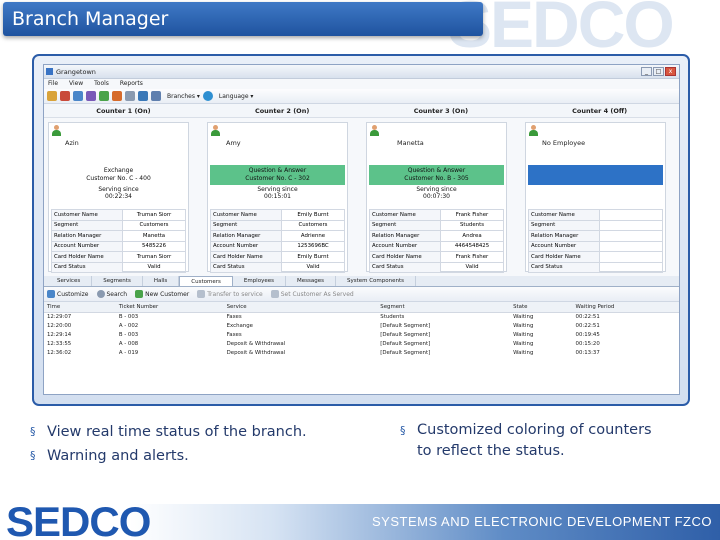  I want to click on info-row: Relation Manager, so click(595, 236).